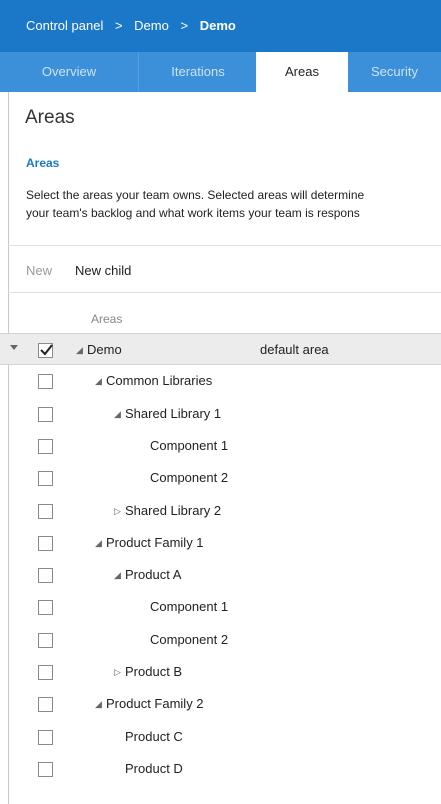 The width and height of the screenshot is (441, 804). I want to click on tree-row: ◢ Product Family 1, so click(220, 543).